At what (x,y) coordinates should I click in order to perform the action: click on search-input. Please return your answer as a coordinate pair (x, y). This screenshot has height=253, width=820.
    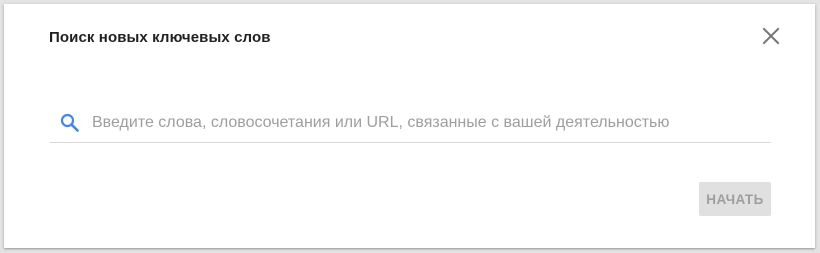
    Looking at the image, I should click on (427, 123).